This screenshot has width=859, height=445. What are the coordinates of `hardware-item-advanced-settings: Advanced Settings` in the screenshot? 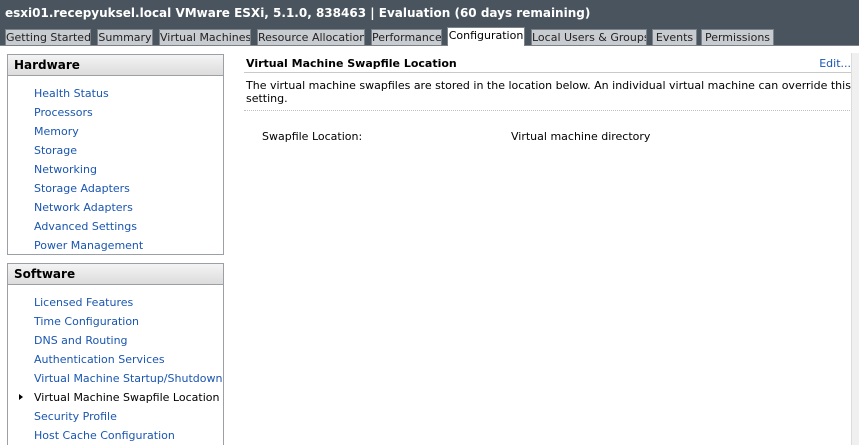 It's located at (115, 226).